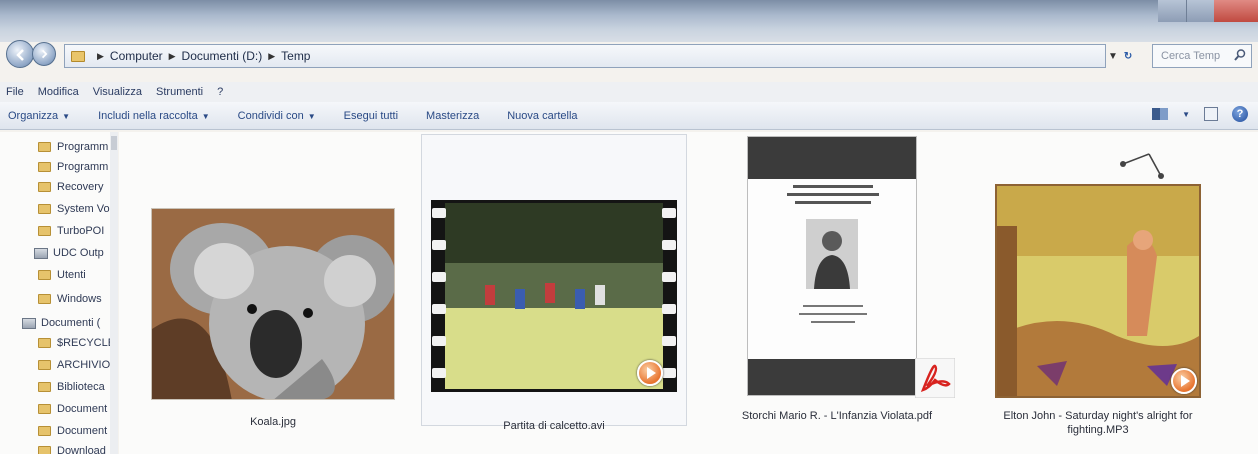 The height and width of the screenshot is (454, 1258). What do you see at coordinates (270, 115) in the screenshot?
I see `share-label: Condividi con` at bounding box center [270, 115].